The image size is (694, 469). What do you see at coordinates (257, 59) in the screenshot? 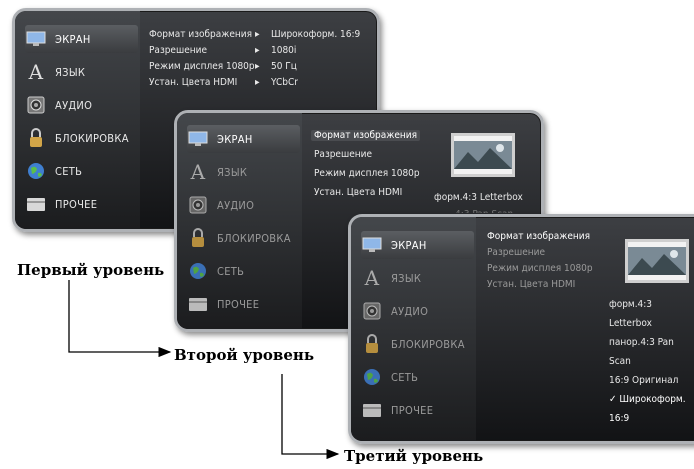
I see `arrow-column: ▸ ▸ ▸ ▸` at bounding box center [257, 59].